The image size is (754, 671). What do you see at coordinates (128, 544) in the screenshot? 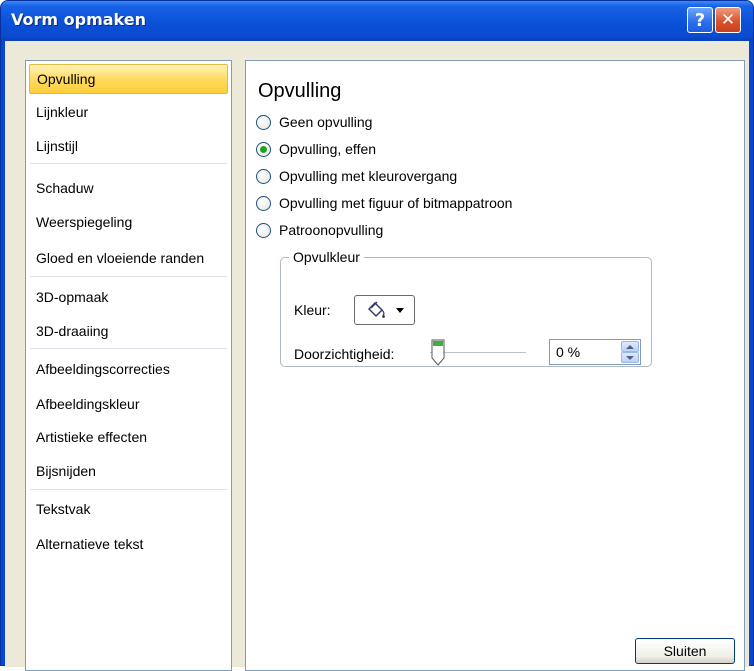
I see `nav-item-alternatieve-tekst: Alternatieve tekst` at bounding box center [128, 544].